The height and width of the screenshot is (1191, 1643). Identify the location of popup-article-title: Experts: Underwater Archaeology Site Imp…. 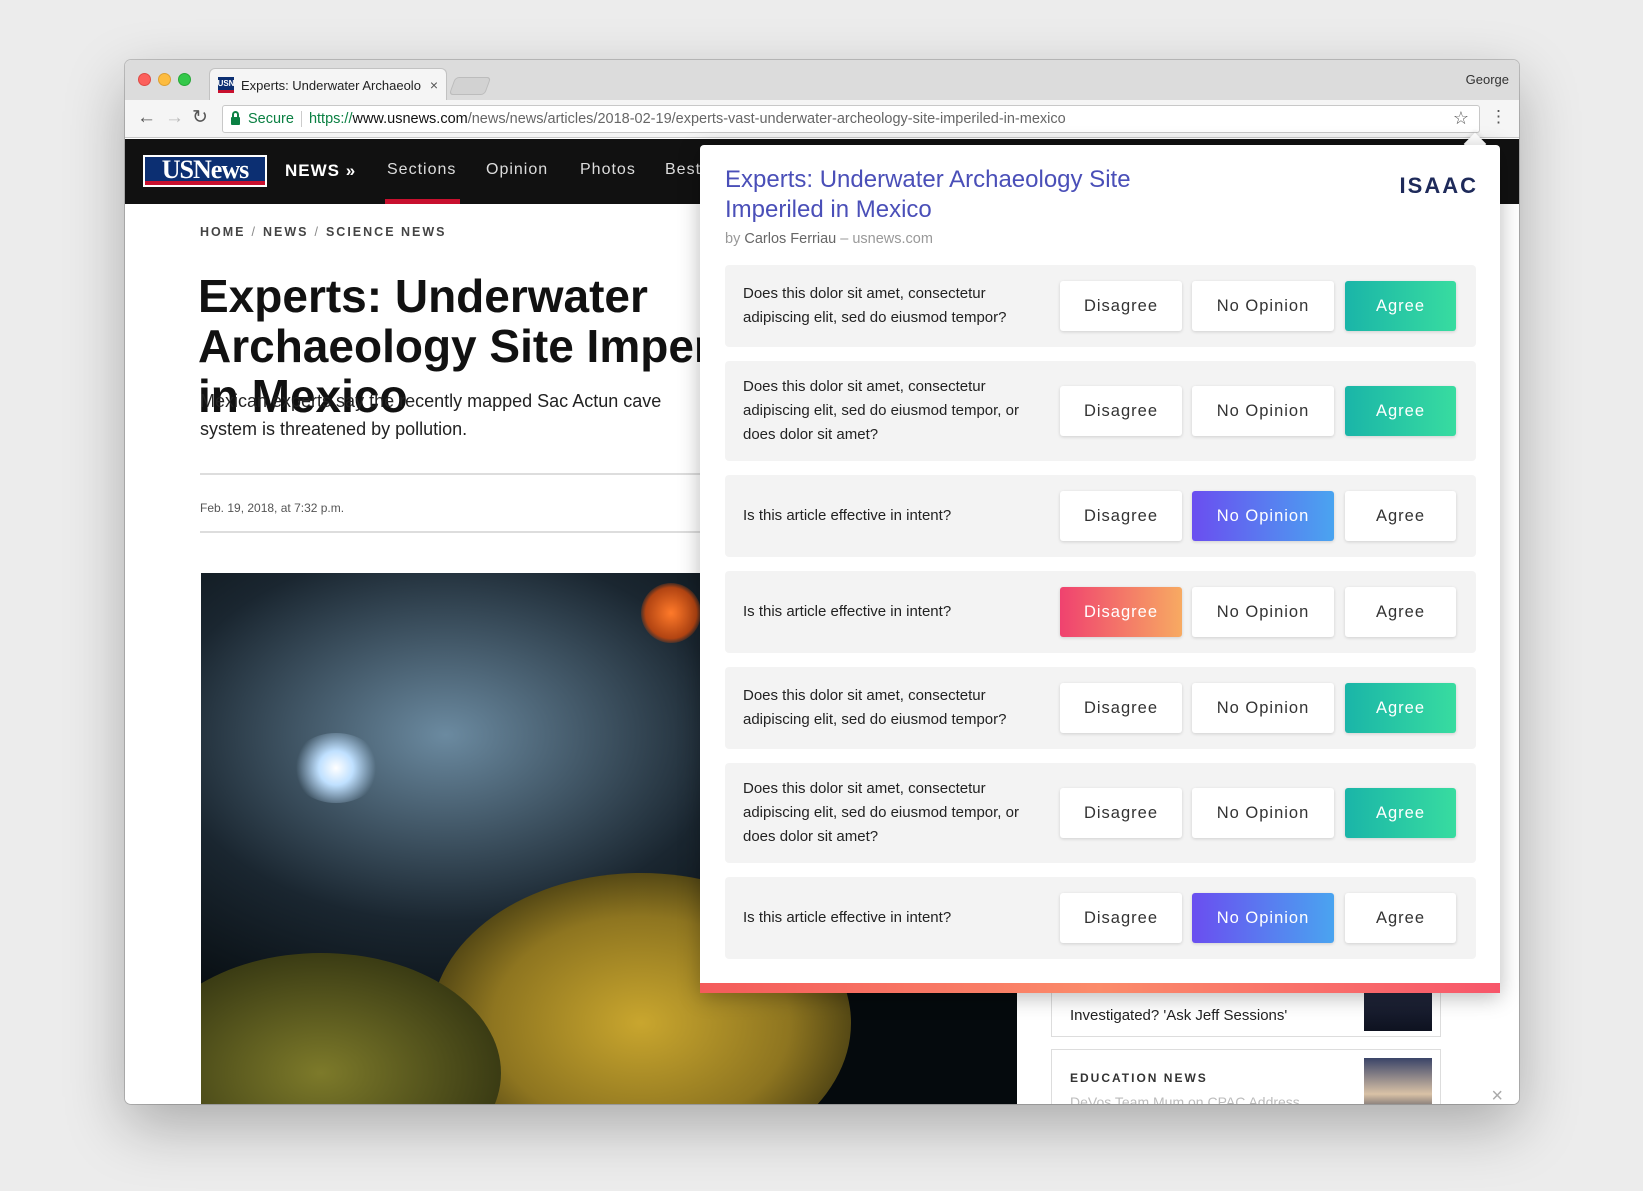
(928, 194).